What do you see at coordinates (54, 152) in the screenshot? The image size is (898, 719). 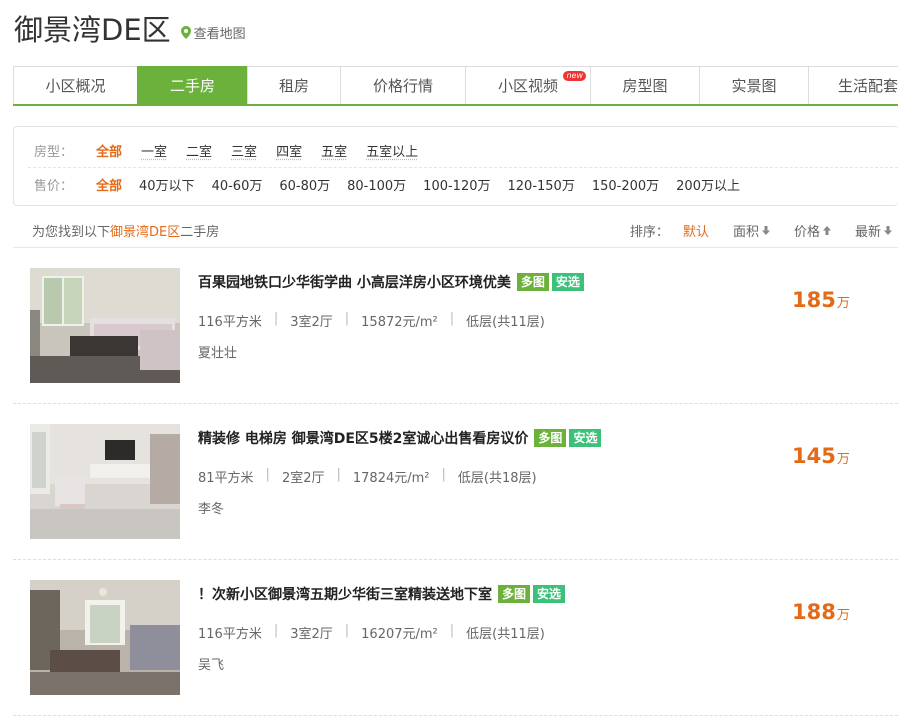 I see `room-filter-label: 房型：` at bounding box center [54, 152].